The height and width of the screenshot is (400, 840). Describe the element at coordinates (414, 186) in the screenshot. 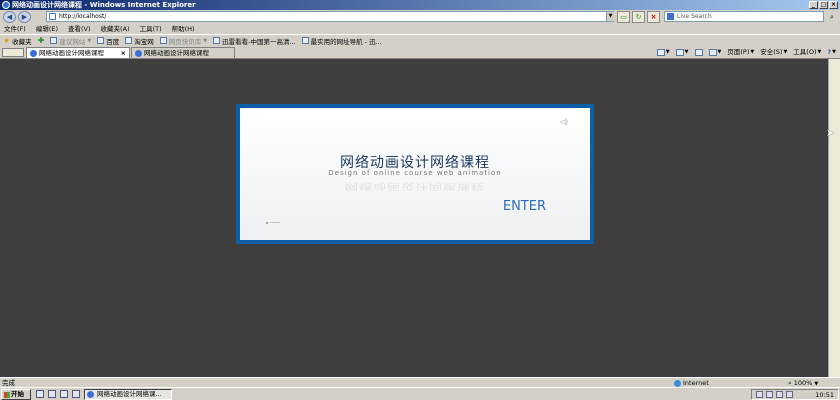

I see `title-reflection: 网络动画设计网络课程` at that location.